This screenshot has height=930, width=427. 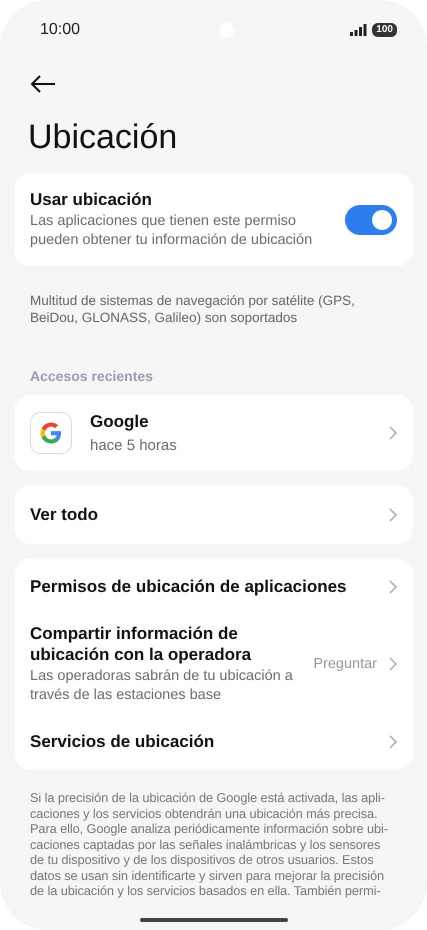 I want to click on settings-item: Permisos de ubicación de aplicaciones, so click(x=213, y=586).